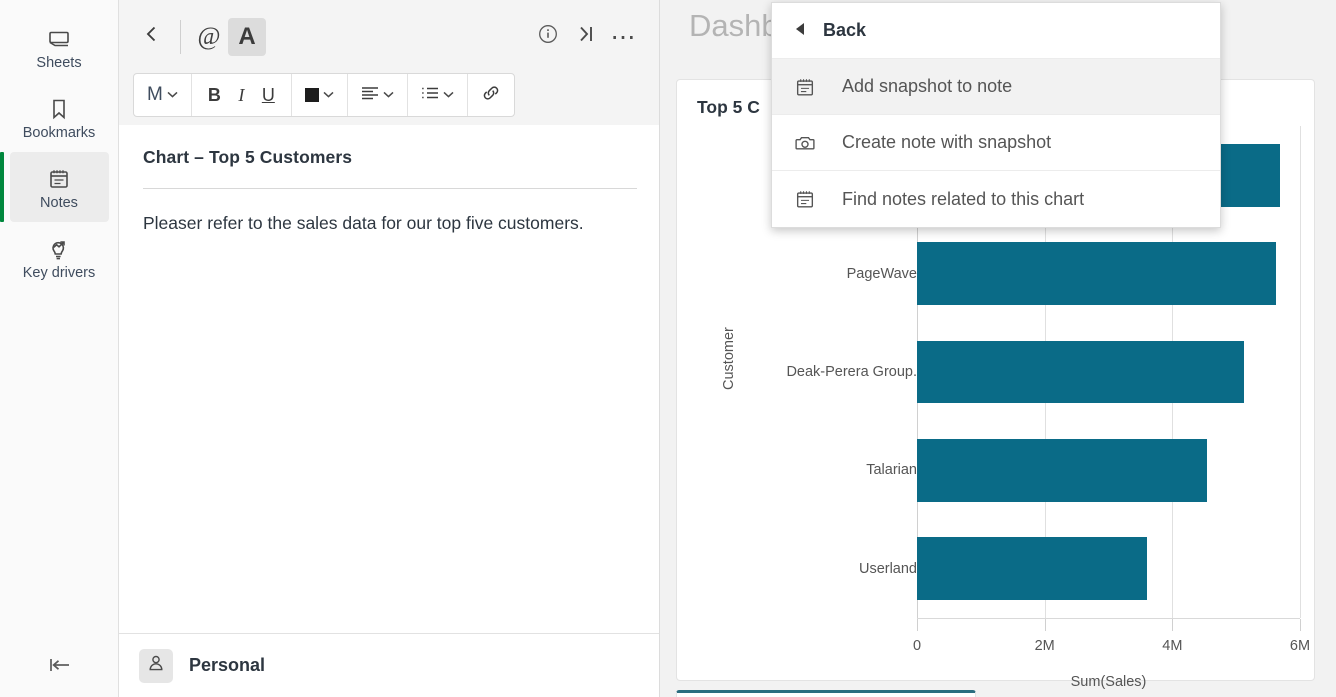 The image size is (1336, 697). Describe the element at coordinates (248, 157) in the screenshot. I see `note-title: Chart – Top 5 Customers` at that location.